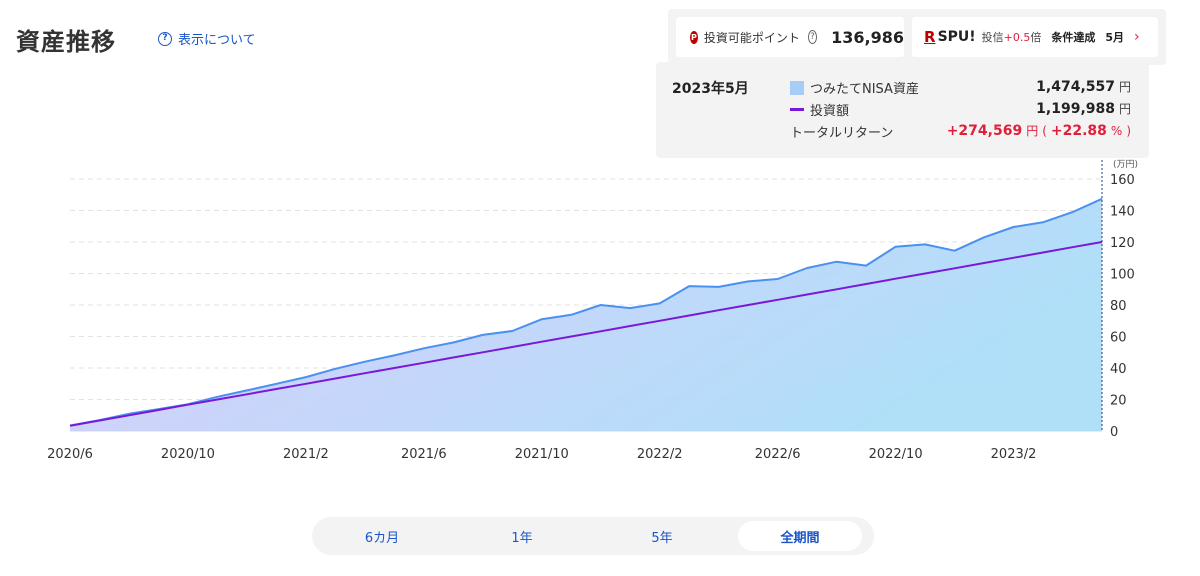  What do you see at coordinates (542, 454) in the screenshot?
I see `x-tick-label: 2021/10` at bounding box center [542, 454].